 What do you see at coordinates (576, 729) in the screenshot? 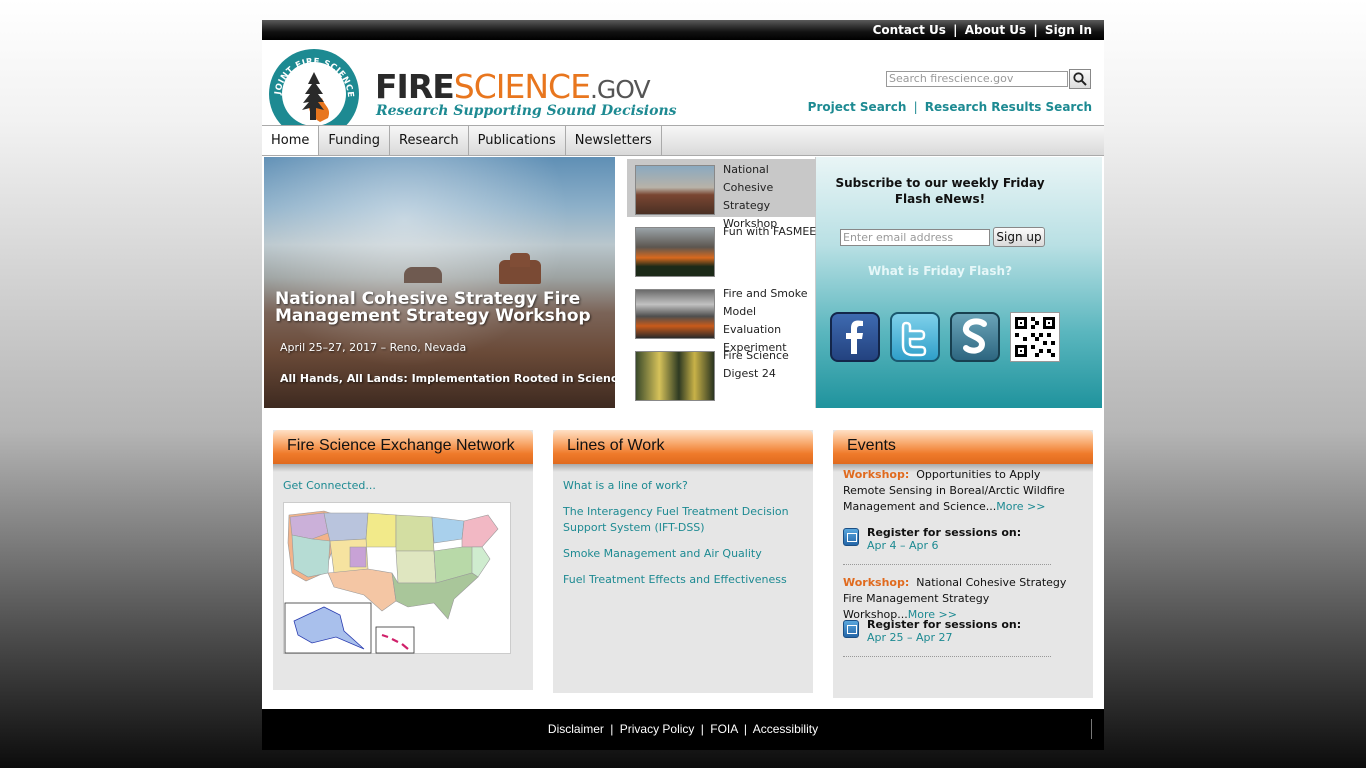
I see `disclaimer-link: Disclaimer` at bounding box center [576, 729].